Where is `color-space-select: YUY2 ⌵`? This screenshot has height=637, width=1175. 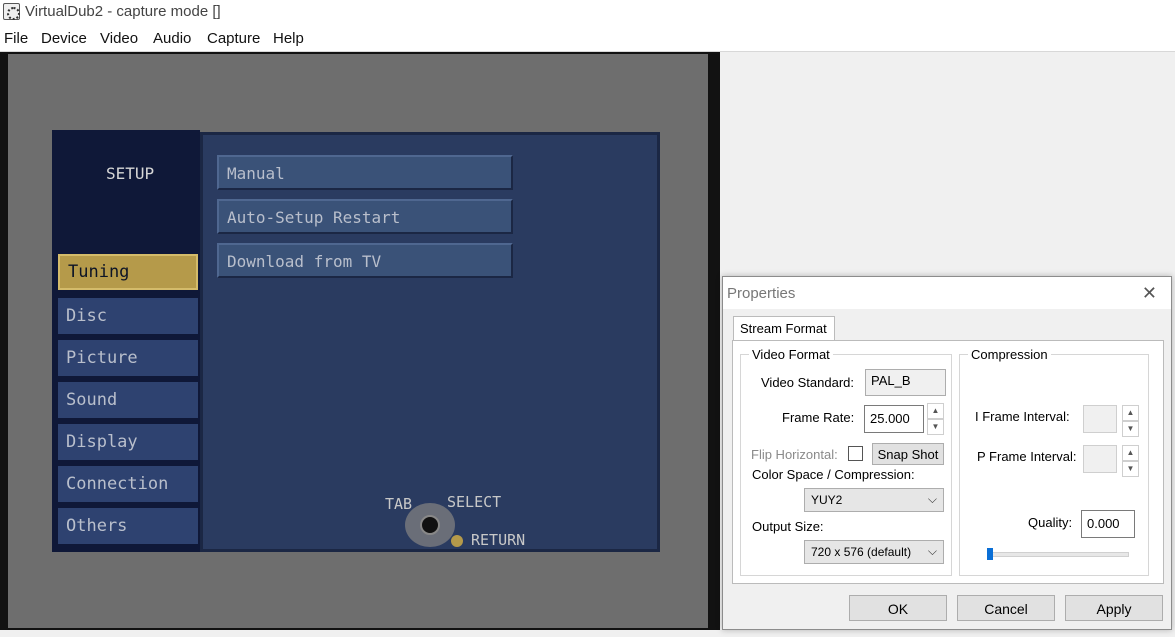 color-space-select: YUY2 ⌵ is located at coordinates (874, 500).